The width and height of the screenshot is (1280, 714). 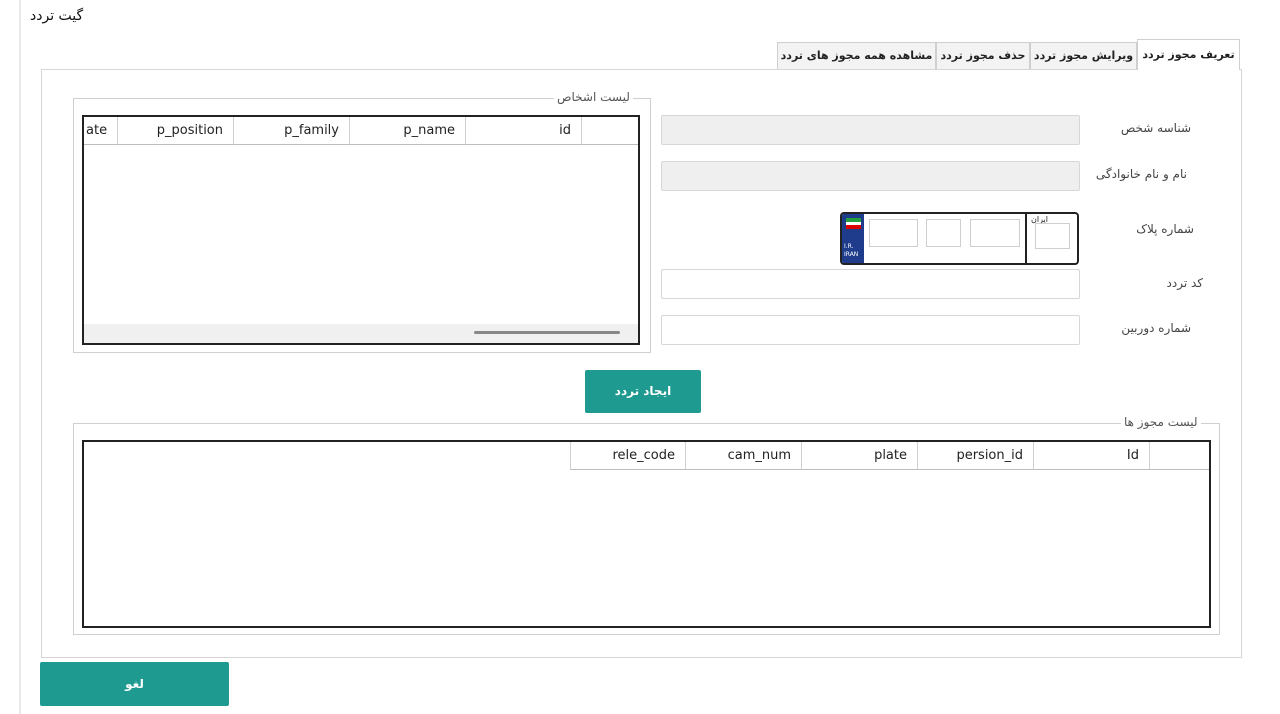 What do you see at coordinates (57, 16) in the screenshot?
I see `window-title: گیت تردد` at bounding box center [57, 16].